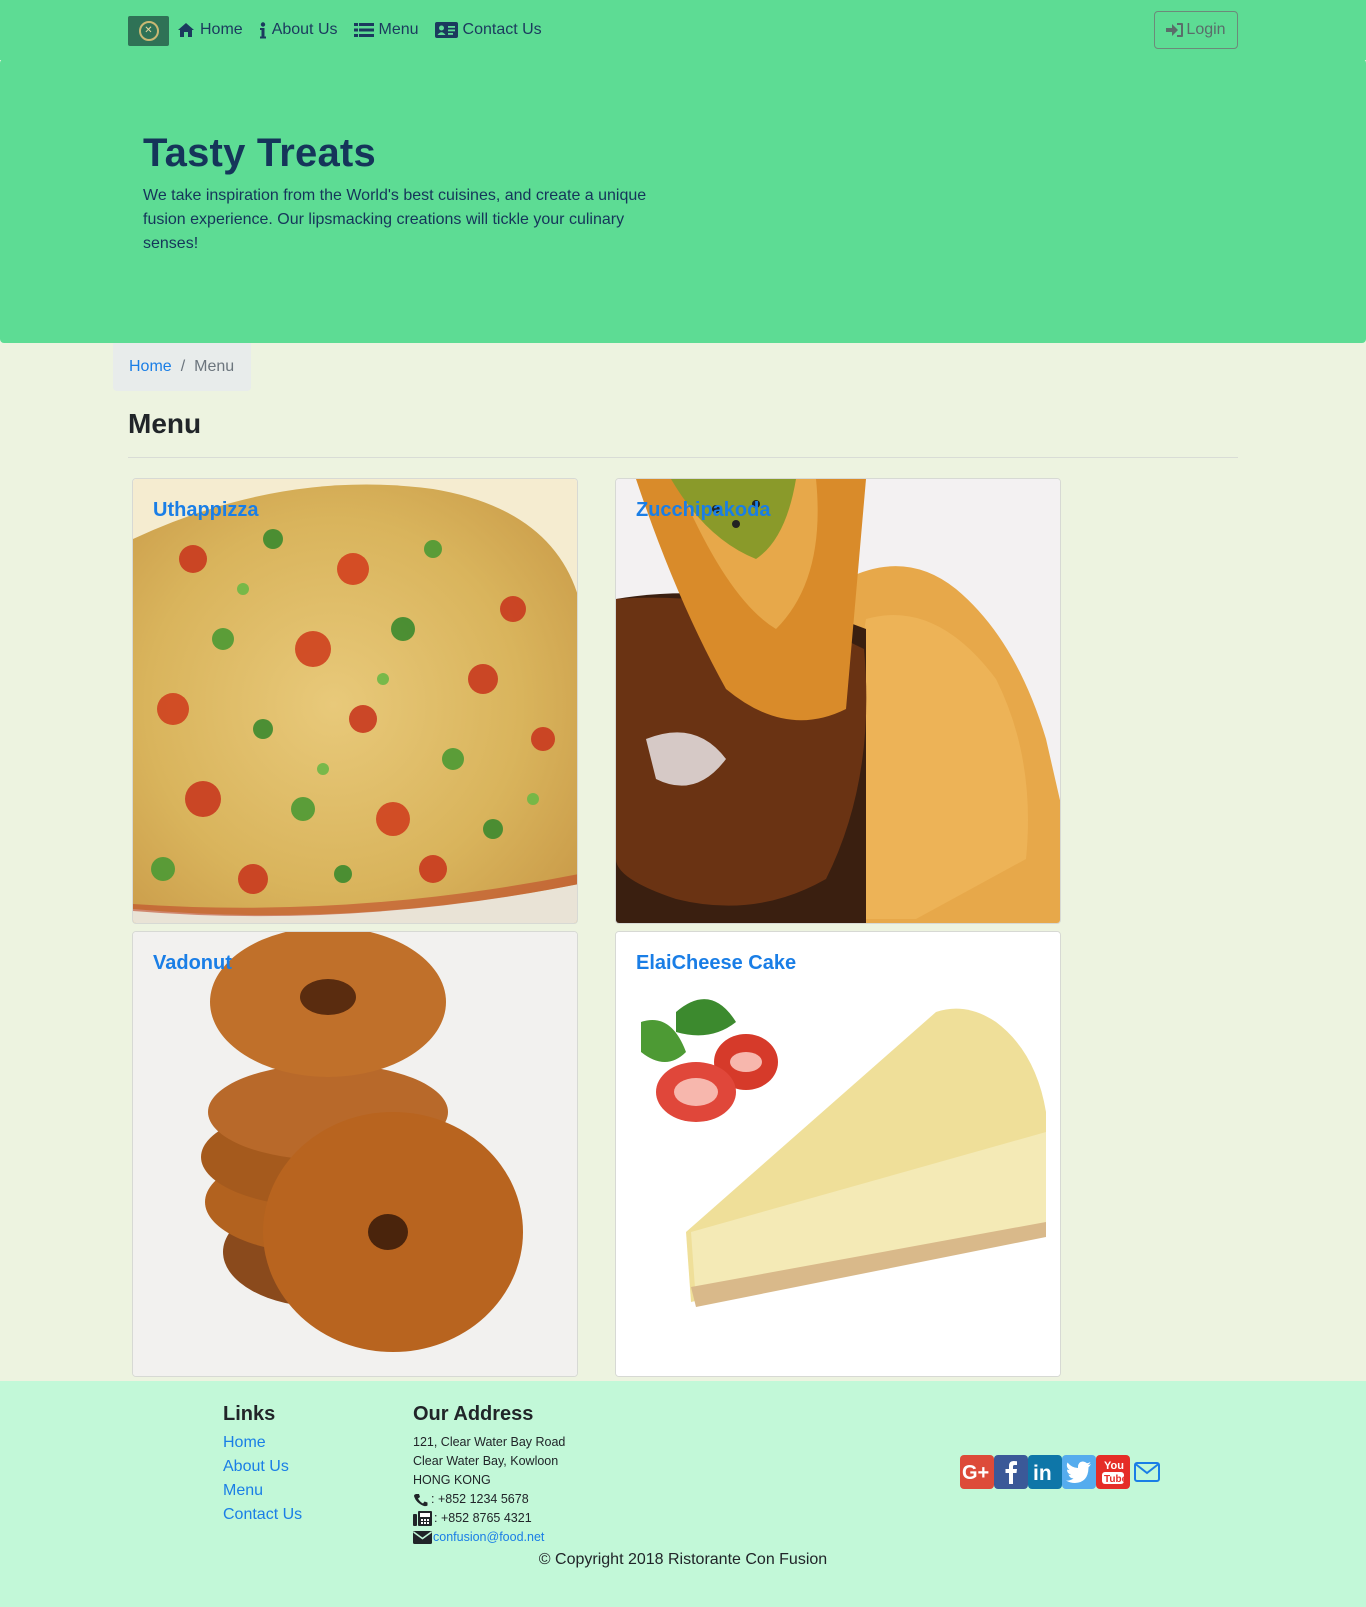 The height and width of the screenshot is (1607, 1366). Describe the element at coordinates (716, 963) in the screenshot. I see `dish-name: ElaiCheese Cake` at that location.